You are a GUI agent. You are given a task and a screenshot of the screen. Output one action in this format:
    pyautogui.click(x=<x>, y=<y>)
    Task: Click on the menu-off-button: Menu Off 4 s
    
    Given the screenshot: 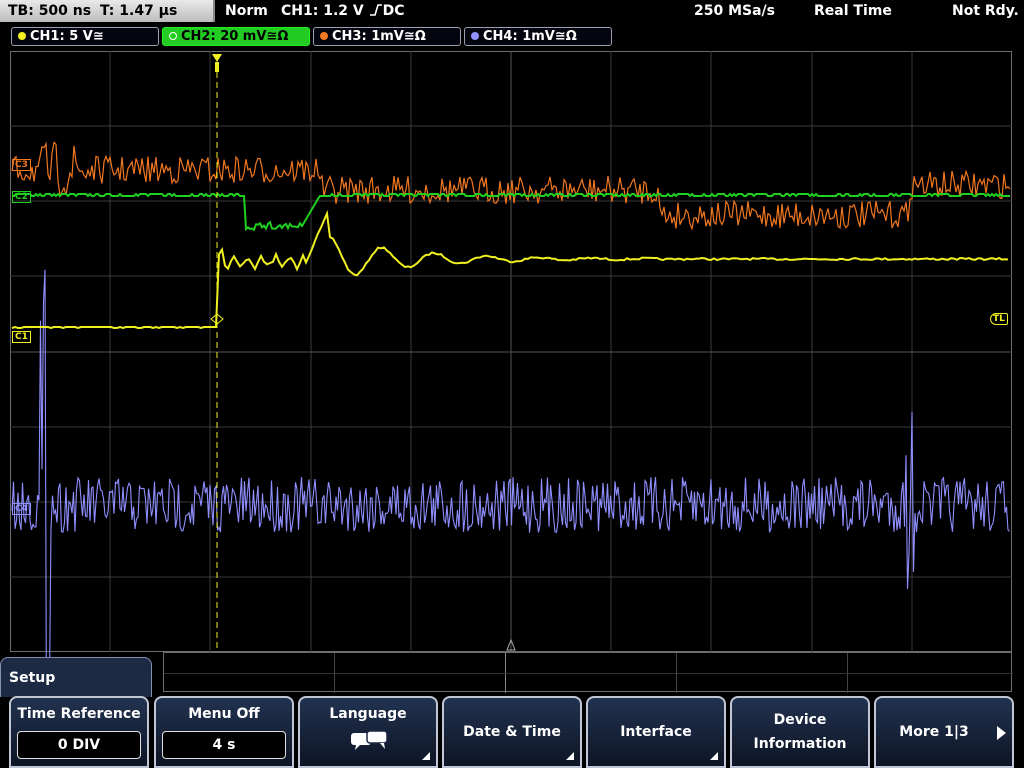 What is the action you would take?
    pyautogui.click(x=224, y=732)
    